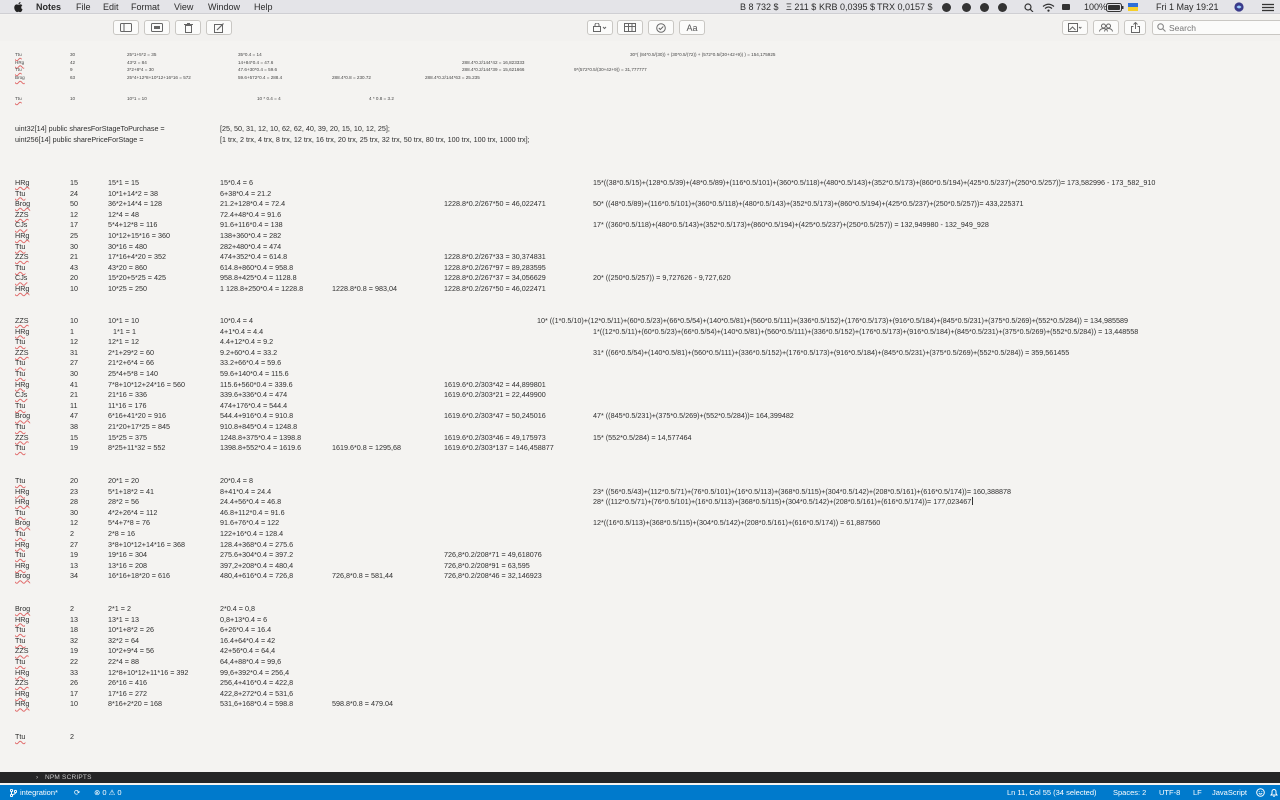 The image size is (1280, 800). I want to click on add-media-button, so click(1075, 27).